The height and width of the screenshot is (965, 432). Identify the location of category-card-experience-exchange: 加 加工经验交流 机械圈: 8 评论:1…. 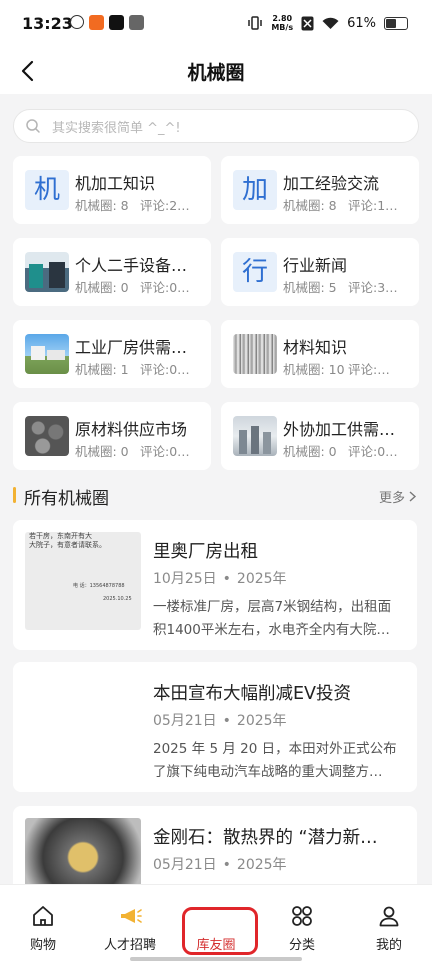
(320, 190).